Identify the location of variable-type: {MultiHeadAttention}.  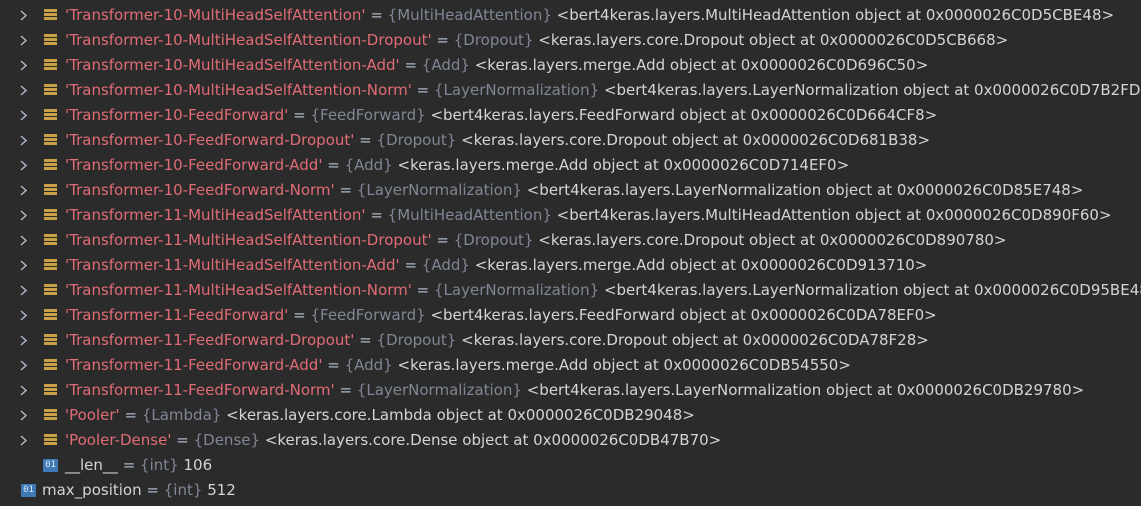
(469, 215).